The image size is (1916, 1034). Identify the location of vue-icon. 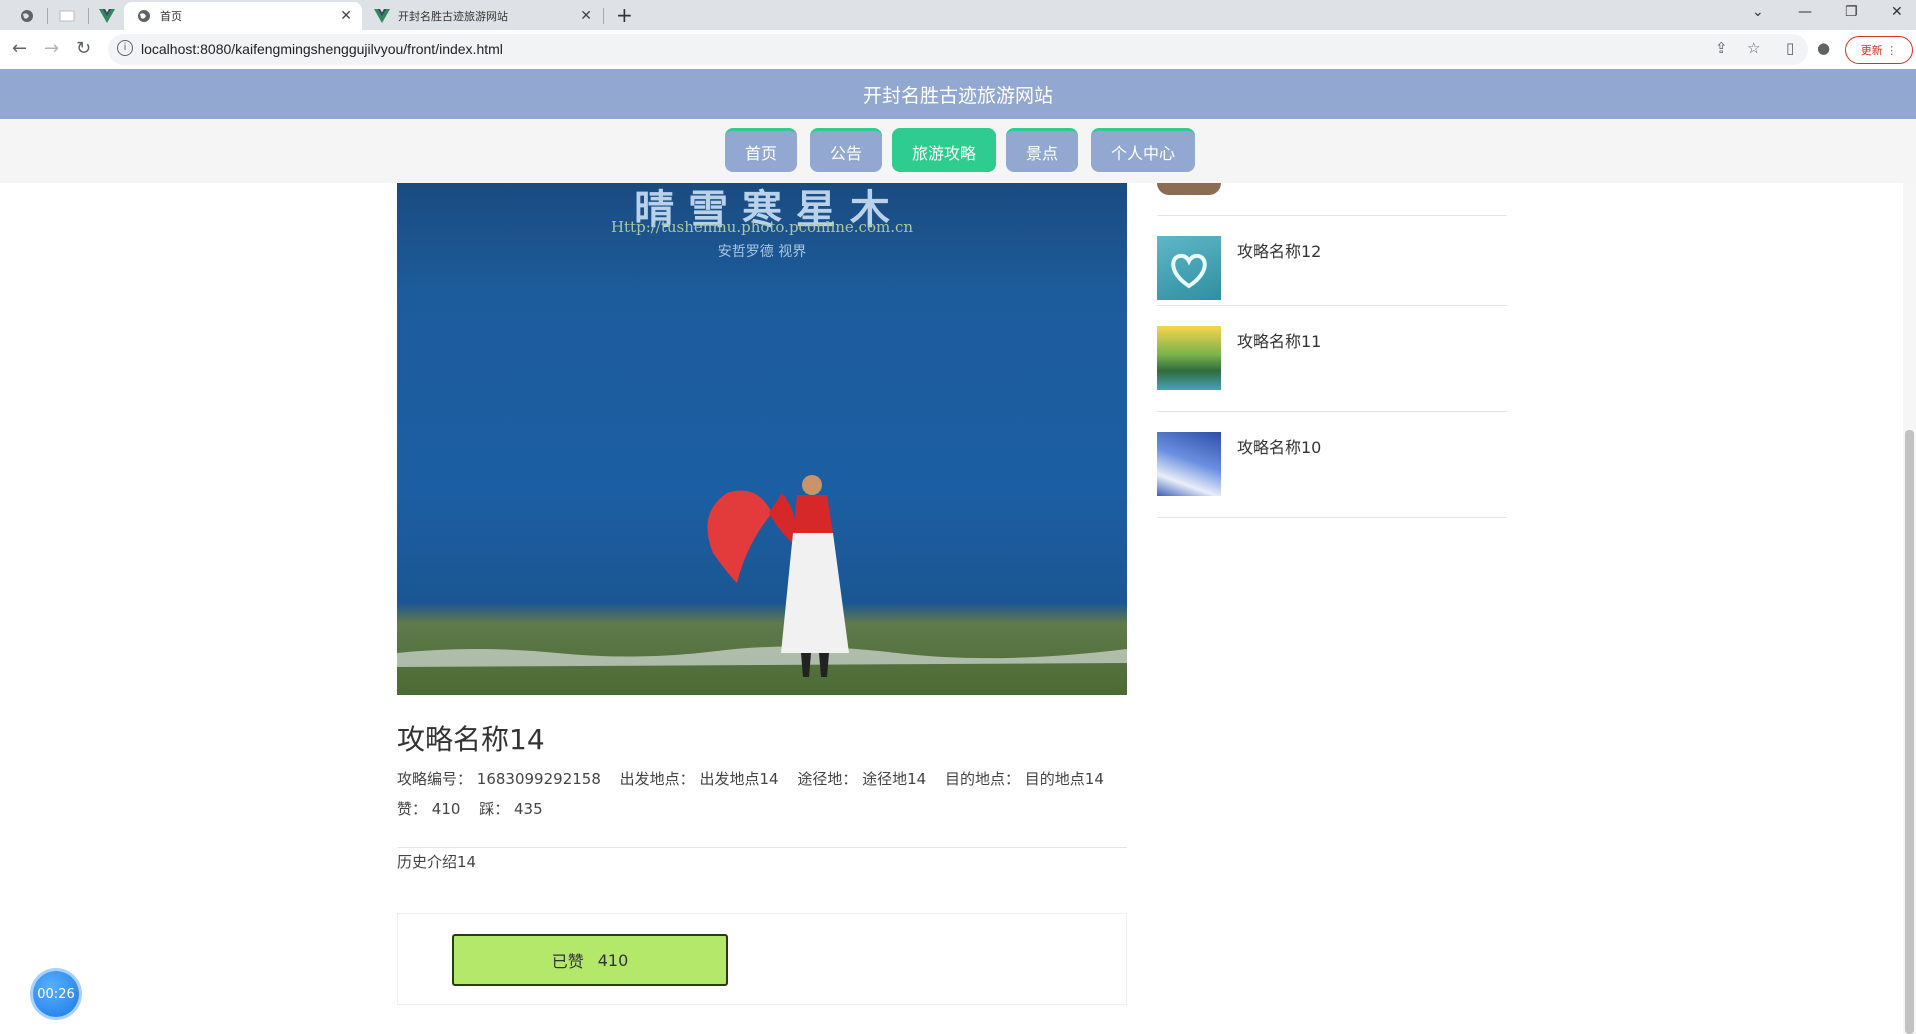
(382, 16).